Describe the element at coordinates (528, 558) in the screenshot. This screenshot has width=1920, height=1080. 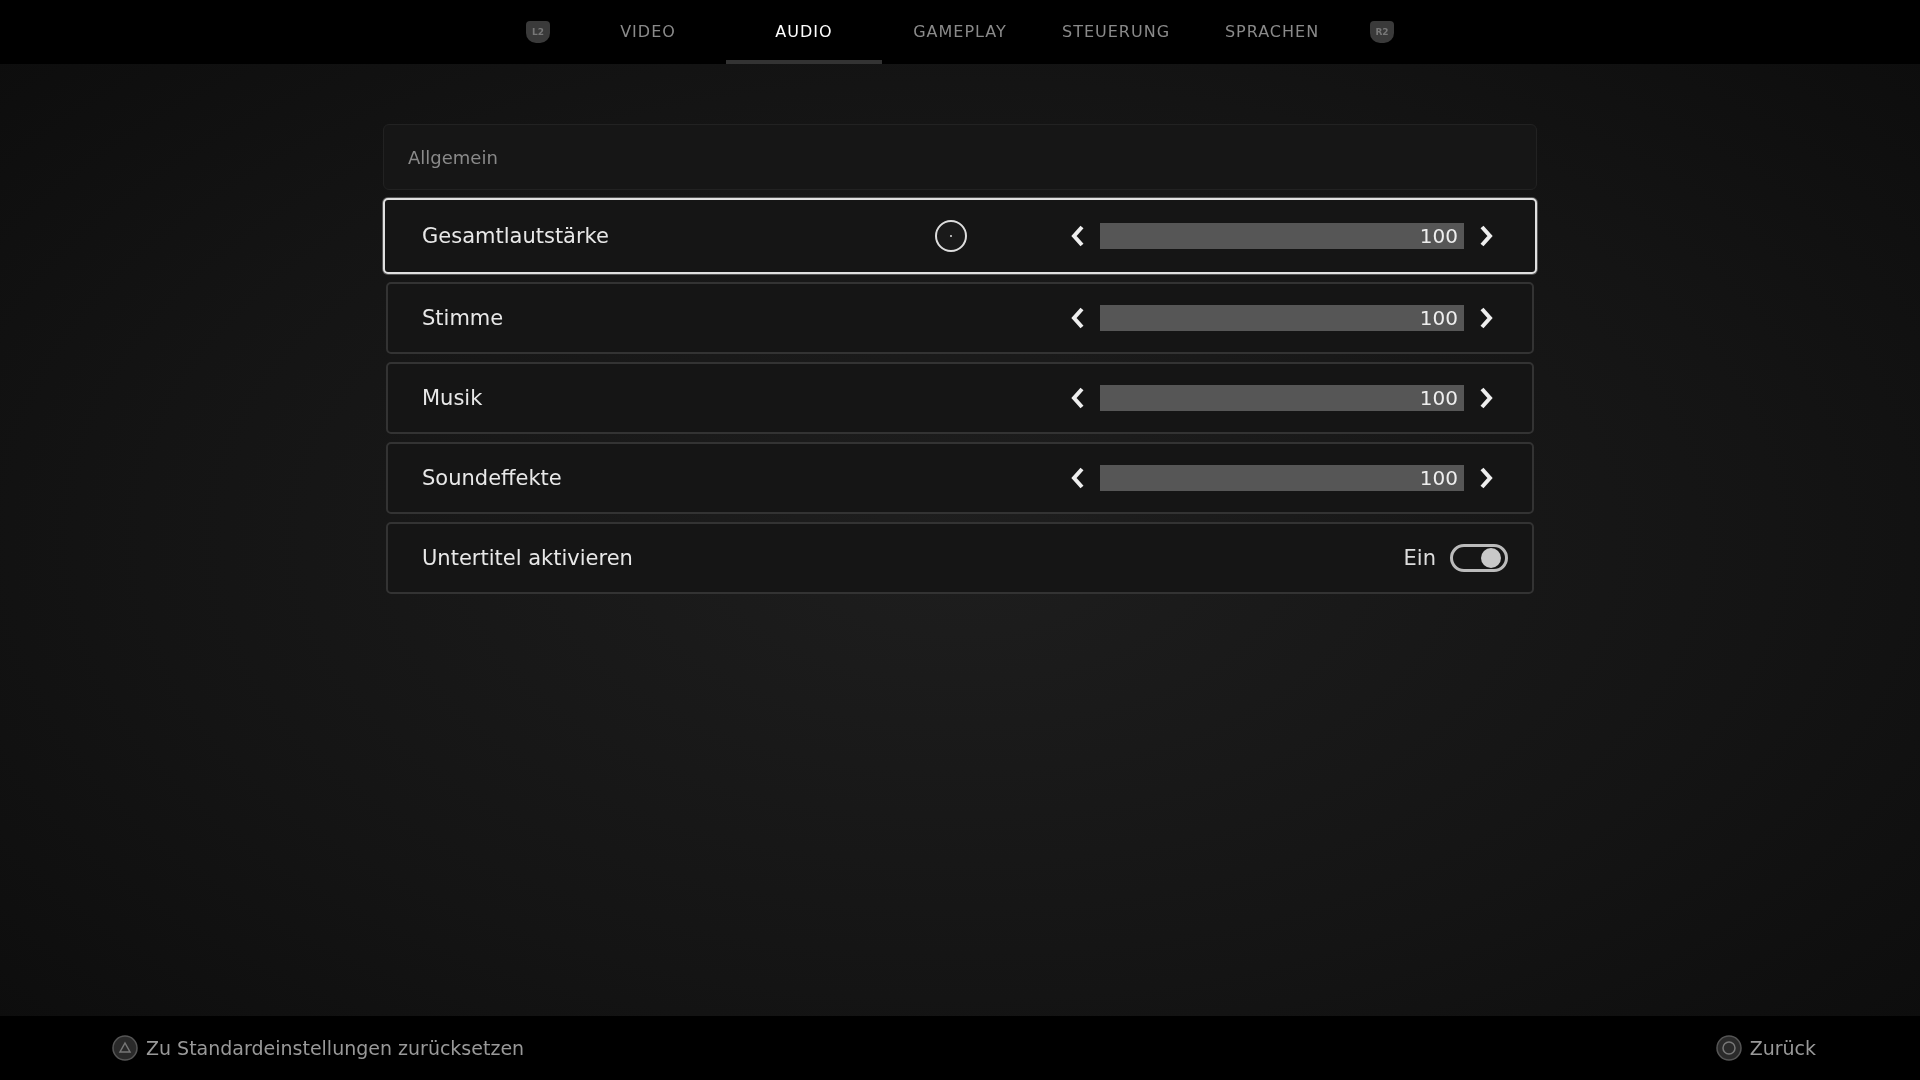
I see `setting-label: Untertitel aktivieren` at that location.